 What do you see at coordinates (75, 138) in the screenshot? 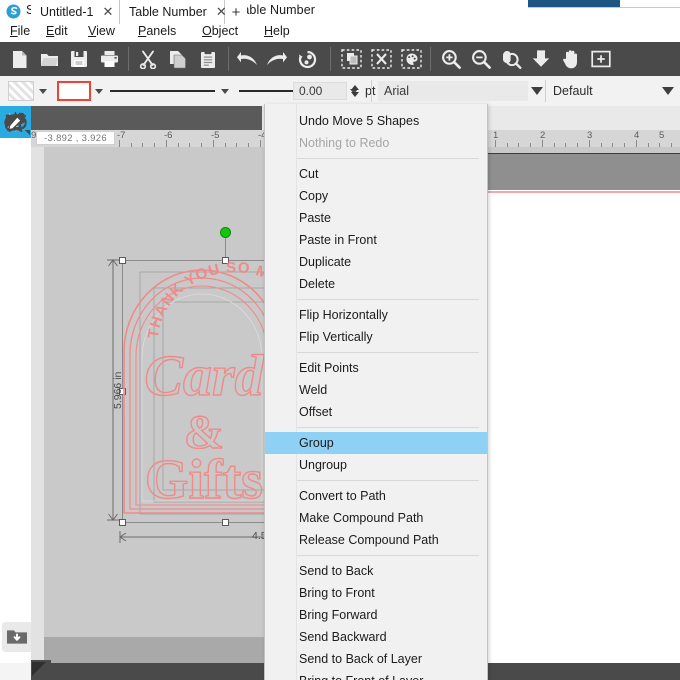
I see `cursor-coordinate-readout: -3.892 , 3.926` at bounding box center [75, 138].